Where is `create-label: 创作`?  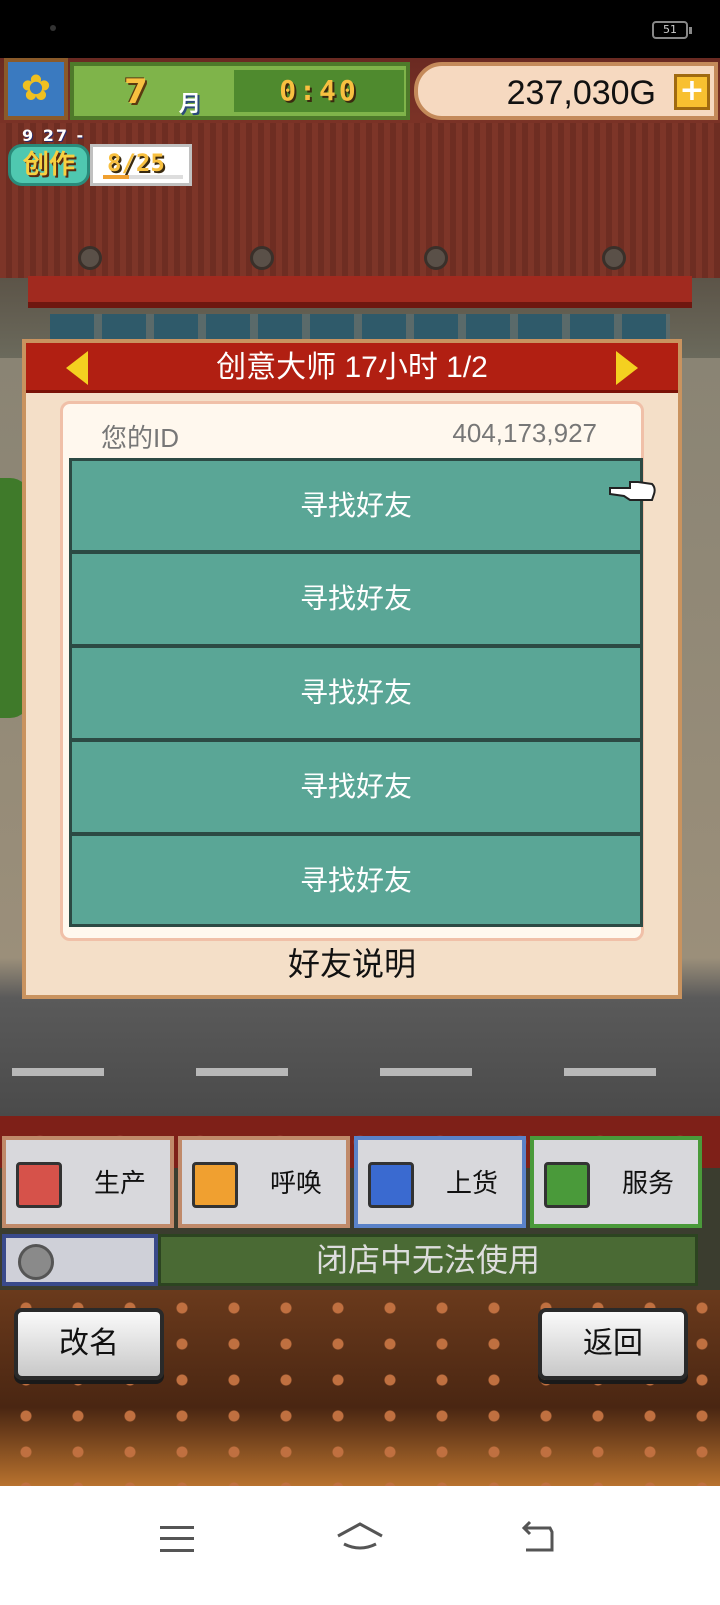 create-label: 创作 is located at coordinates (49, 165).